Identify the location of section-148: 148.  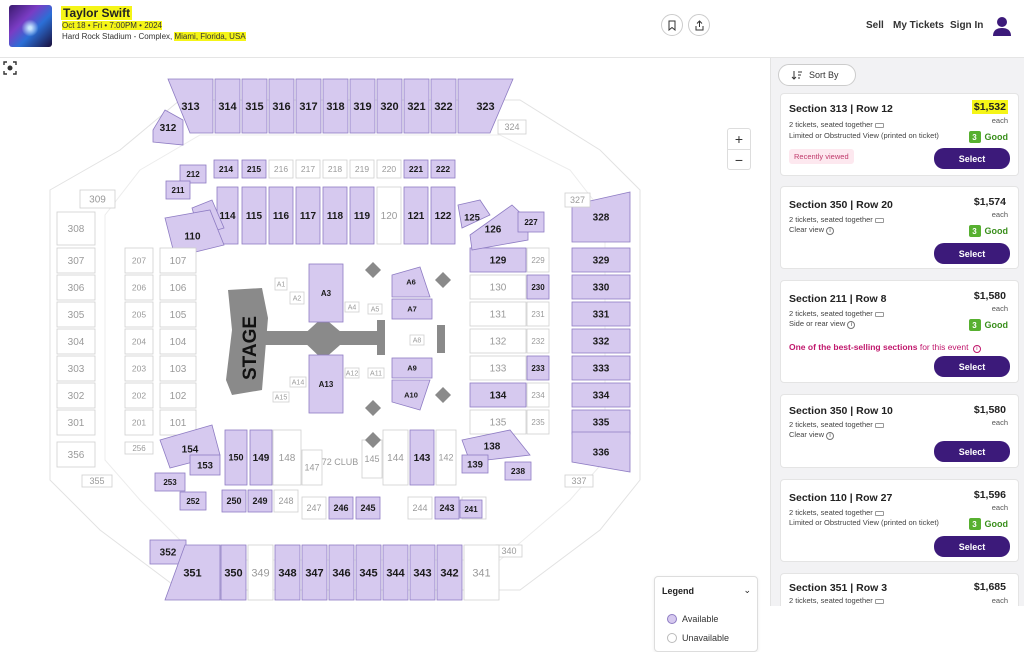
(287, 457).